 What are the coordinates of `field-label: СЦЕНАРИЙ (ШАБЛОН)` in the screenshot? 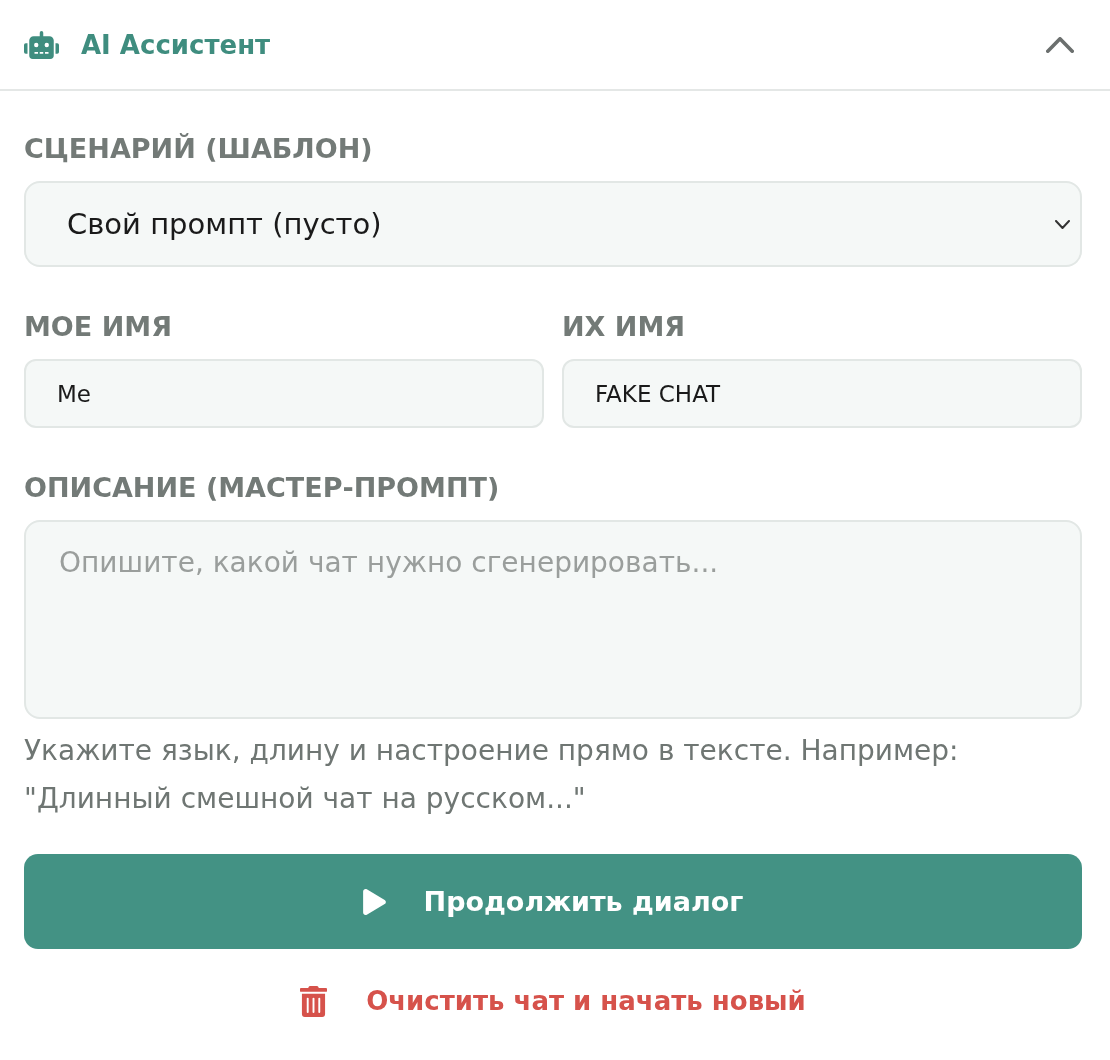 It's located at (199, 149).